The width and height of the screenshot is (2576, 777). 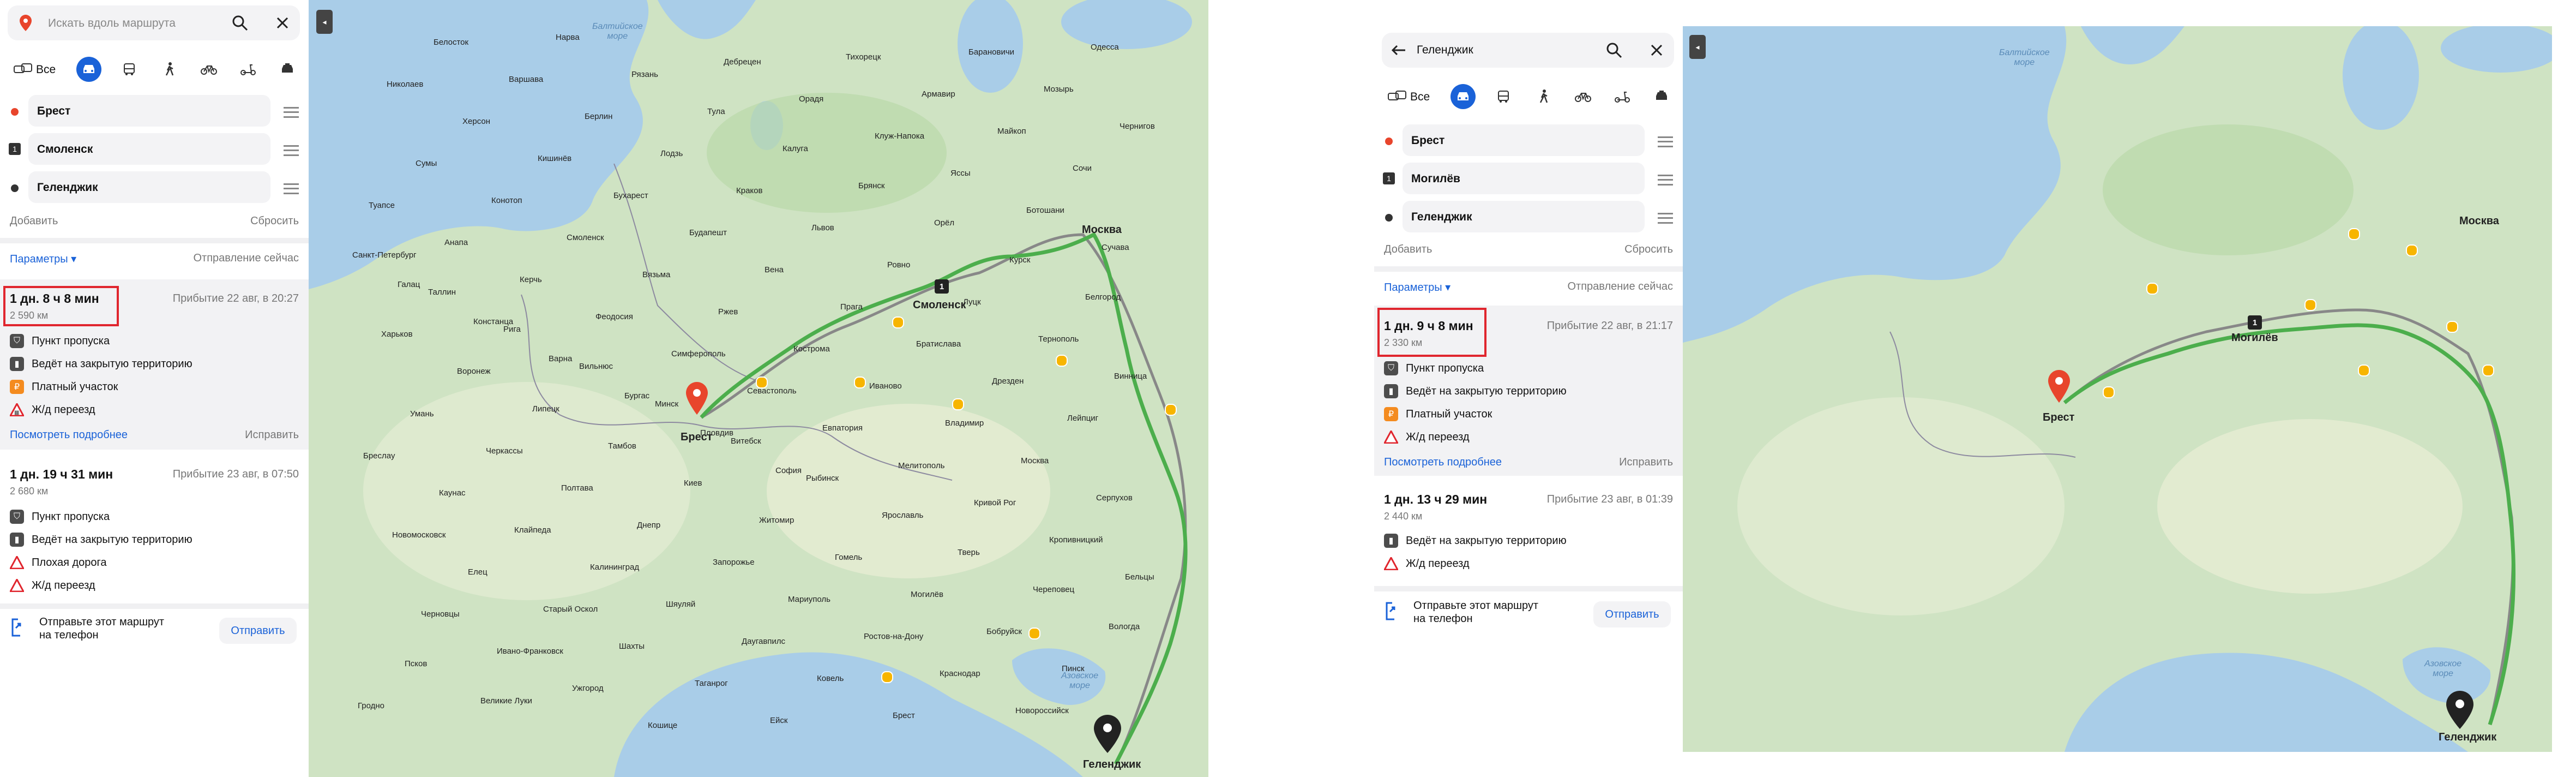 What do you see at coordinates (1398, 50) in the screenshot?
I see `back-arrow-icon` at bounding box center [1398, 50].